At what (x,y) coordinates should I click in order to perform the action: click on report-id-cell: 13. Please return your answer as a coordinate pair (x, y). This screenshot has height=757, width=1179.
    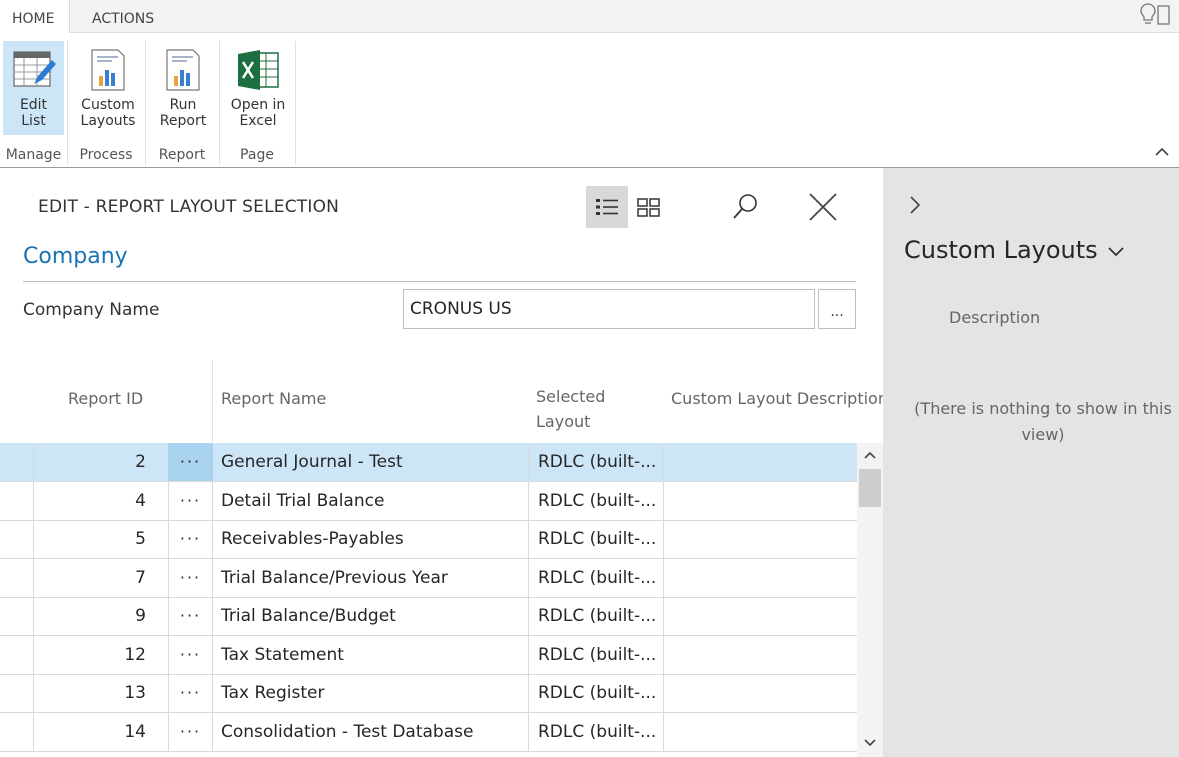
    Looking at the image, I should click on (90, 693).